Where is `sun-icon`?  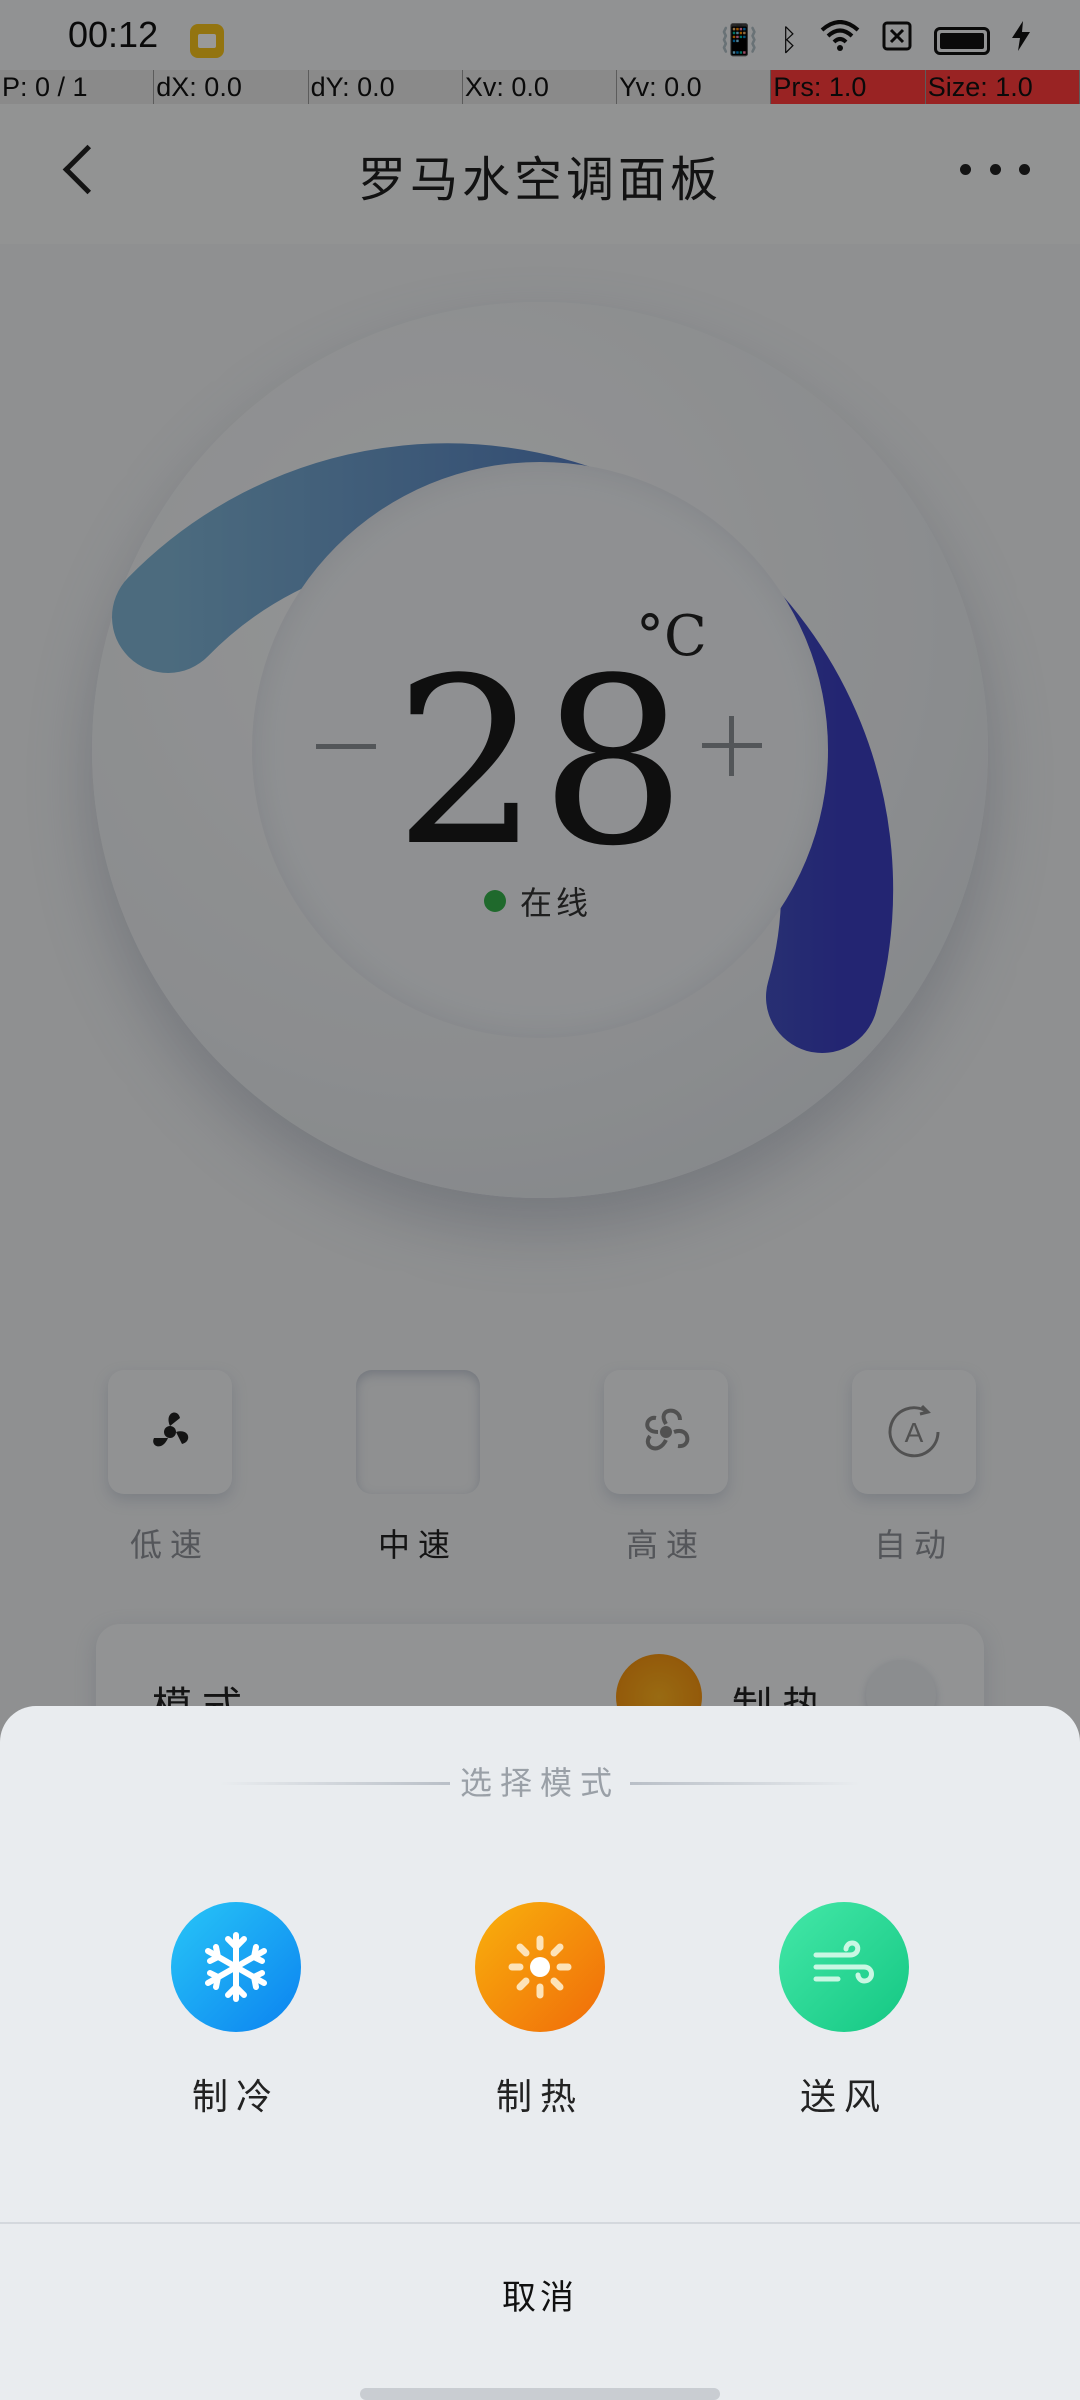 sun-icon is located at coordinates (540, 1967).